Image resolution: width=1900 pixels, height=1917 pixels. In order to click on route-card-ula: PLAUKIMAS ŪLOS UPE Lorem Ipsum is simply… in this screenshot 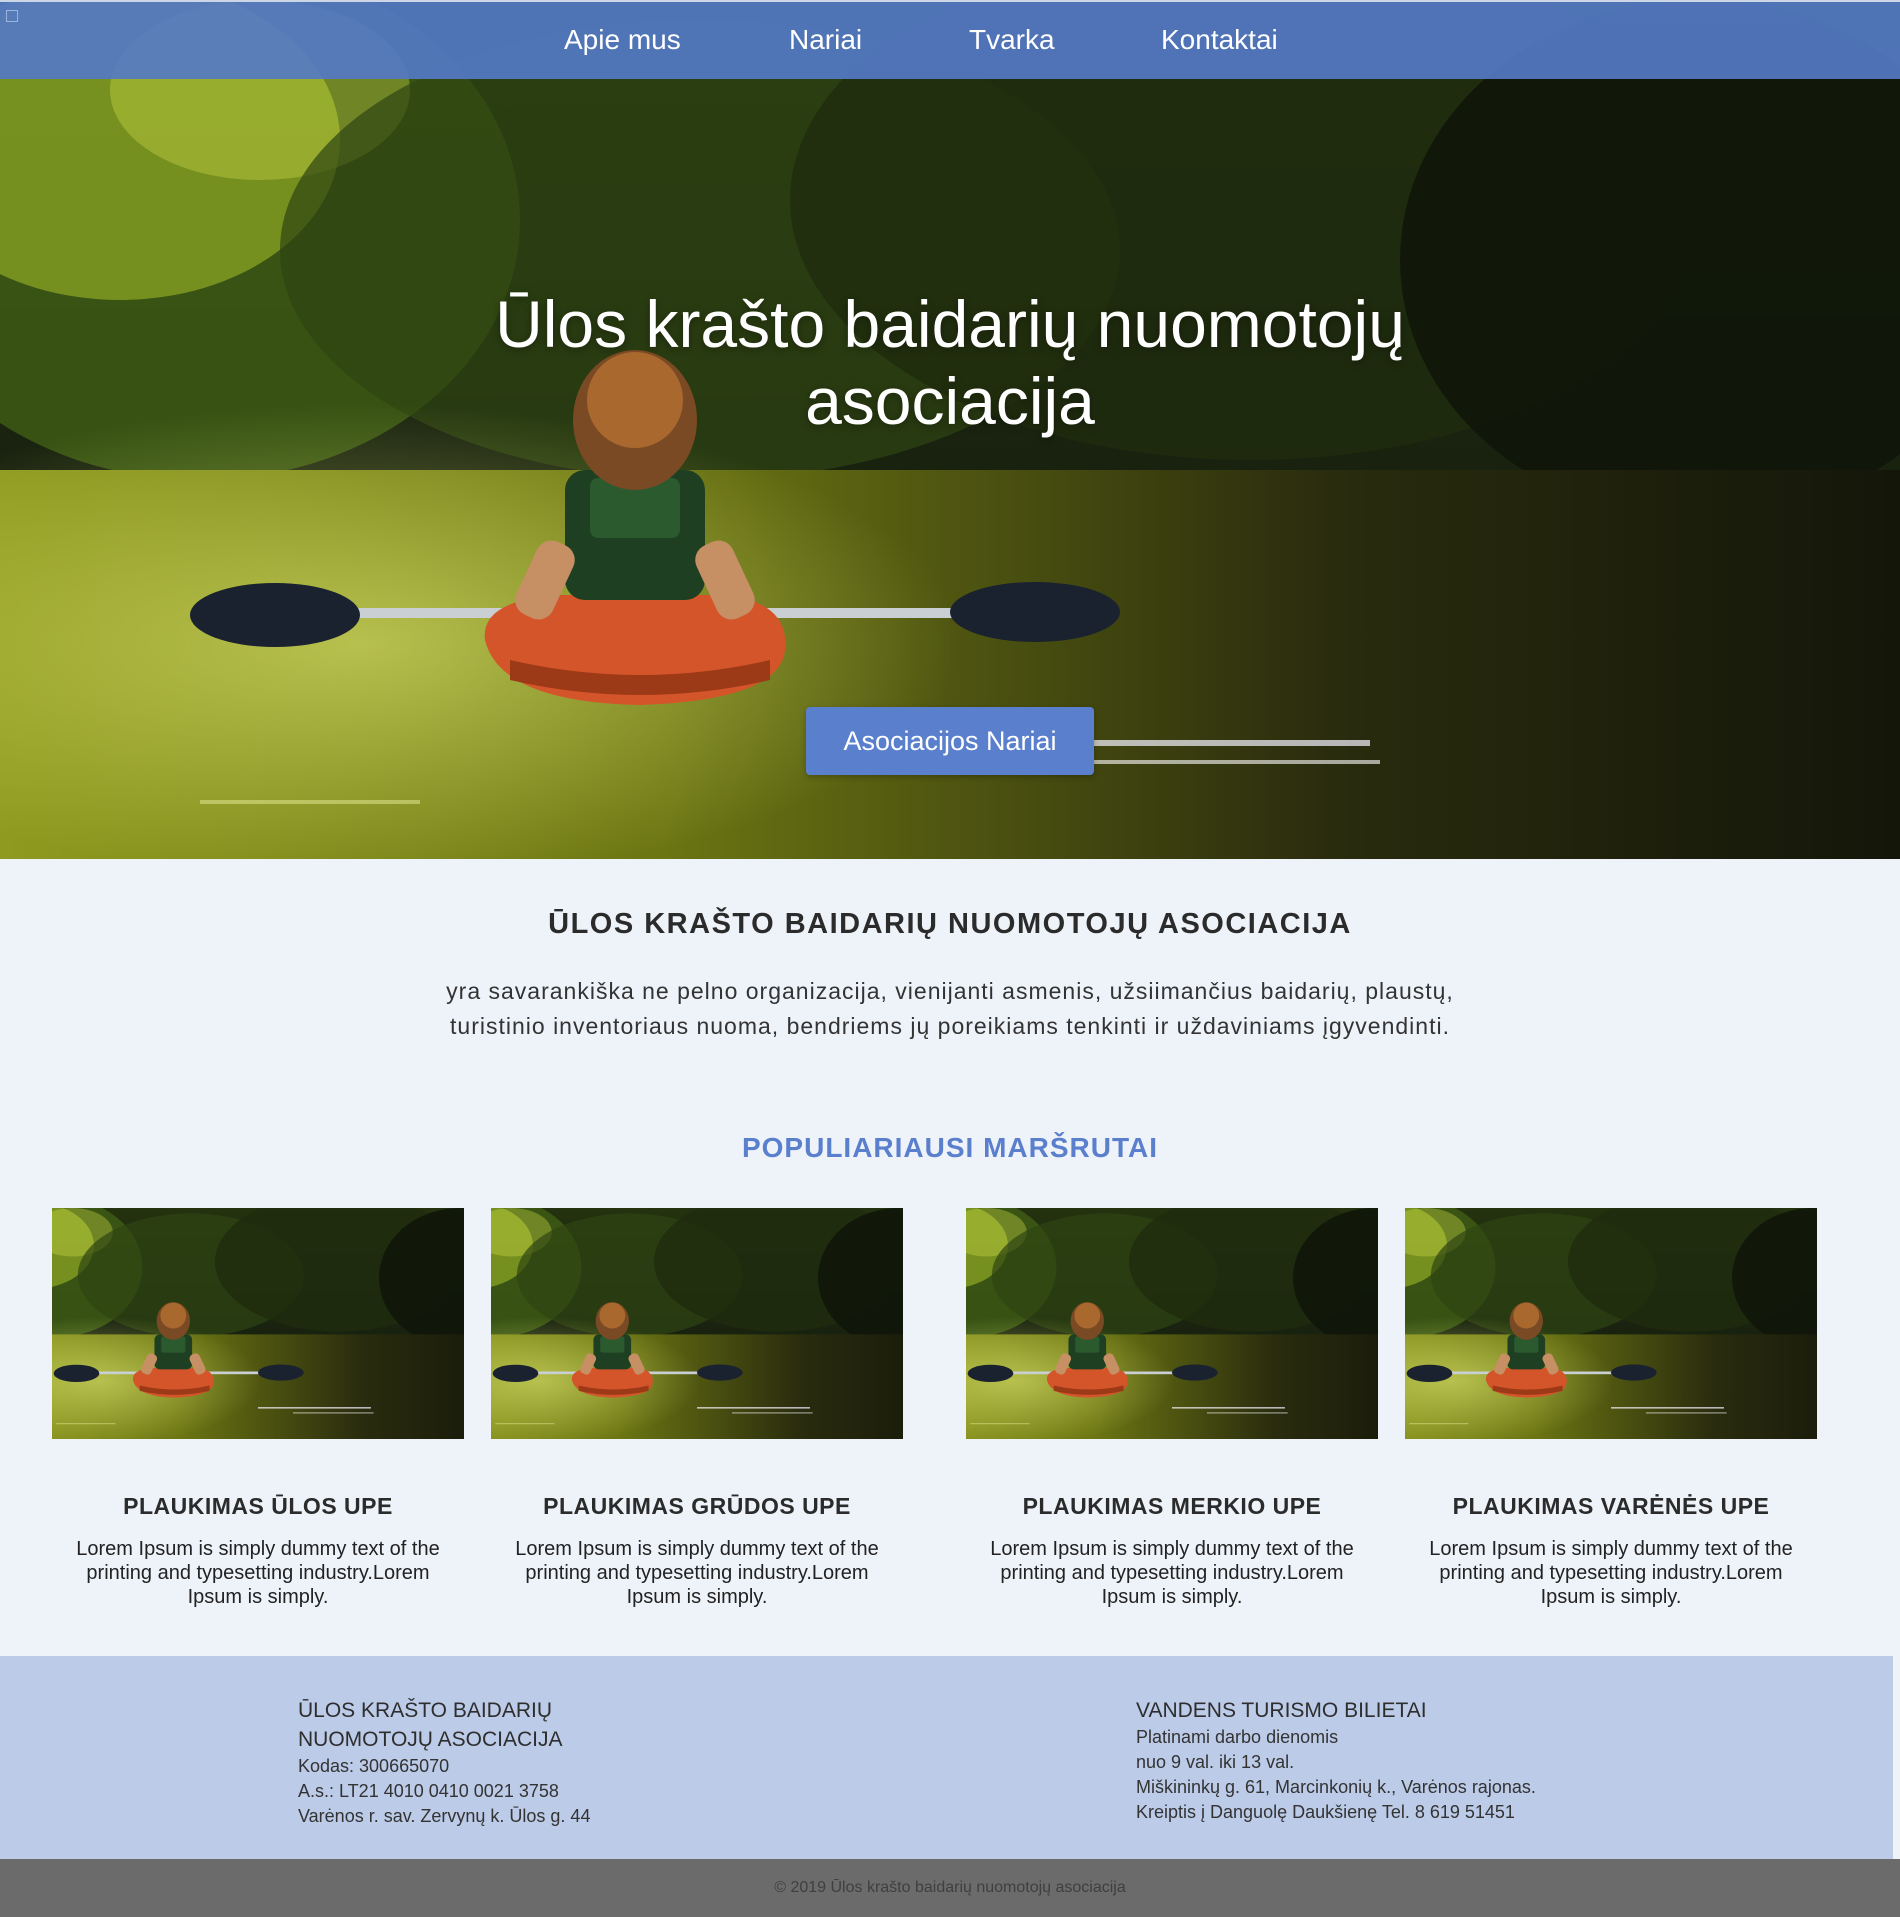, I will do `click(258, 1408)`.